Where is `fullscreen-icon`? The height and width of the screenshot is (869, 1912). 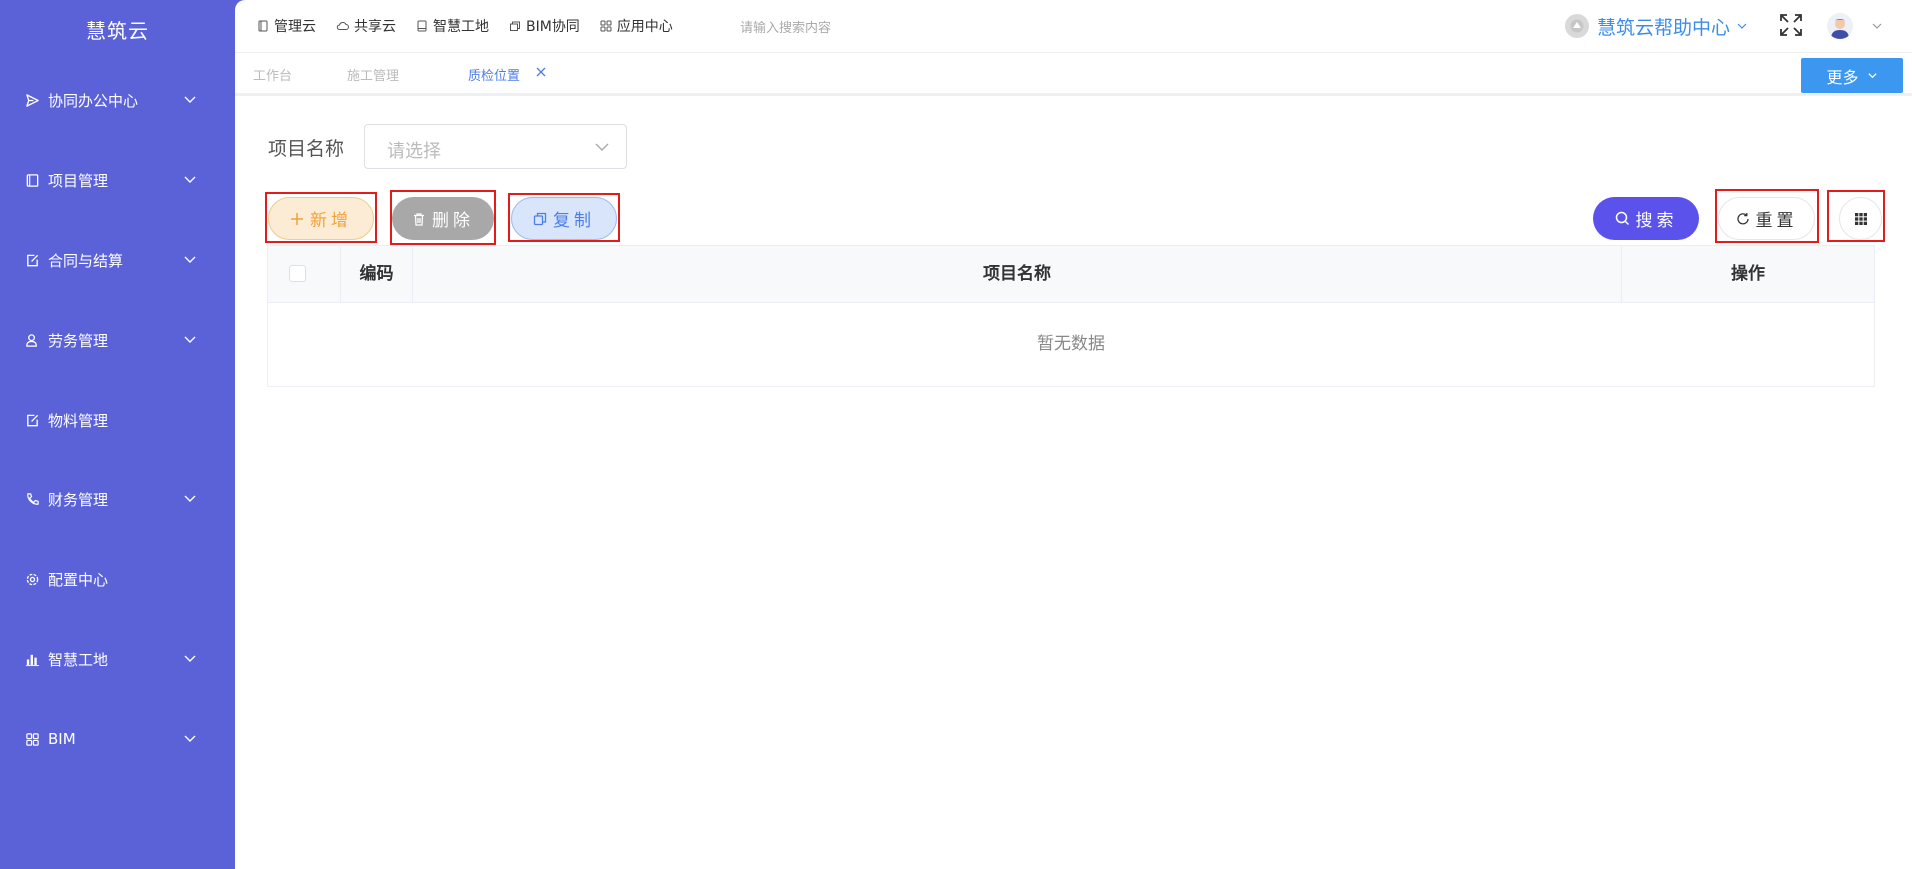
fullscreen-icon is located at coordinates (1791, 25).